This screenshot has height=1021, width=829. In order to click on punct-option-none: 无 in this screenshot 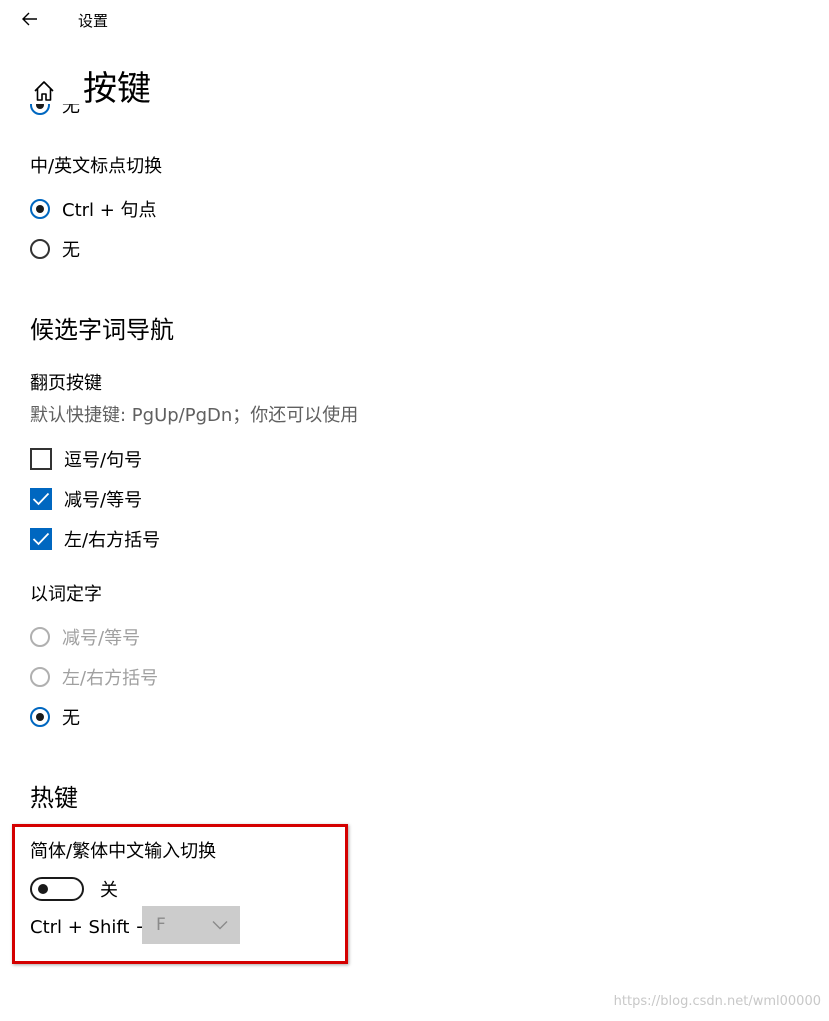, I will do `click(55, 249)`.